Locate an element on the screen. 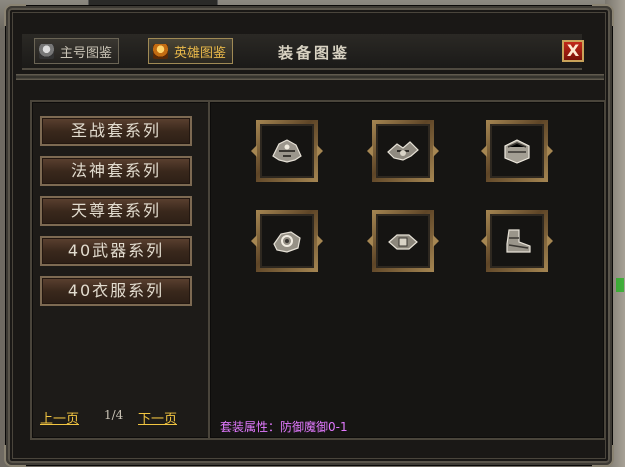  series-button-holy-war: 圣战套系列 is located at coordinates (116, 131).